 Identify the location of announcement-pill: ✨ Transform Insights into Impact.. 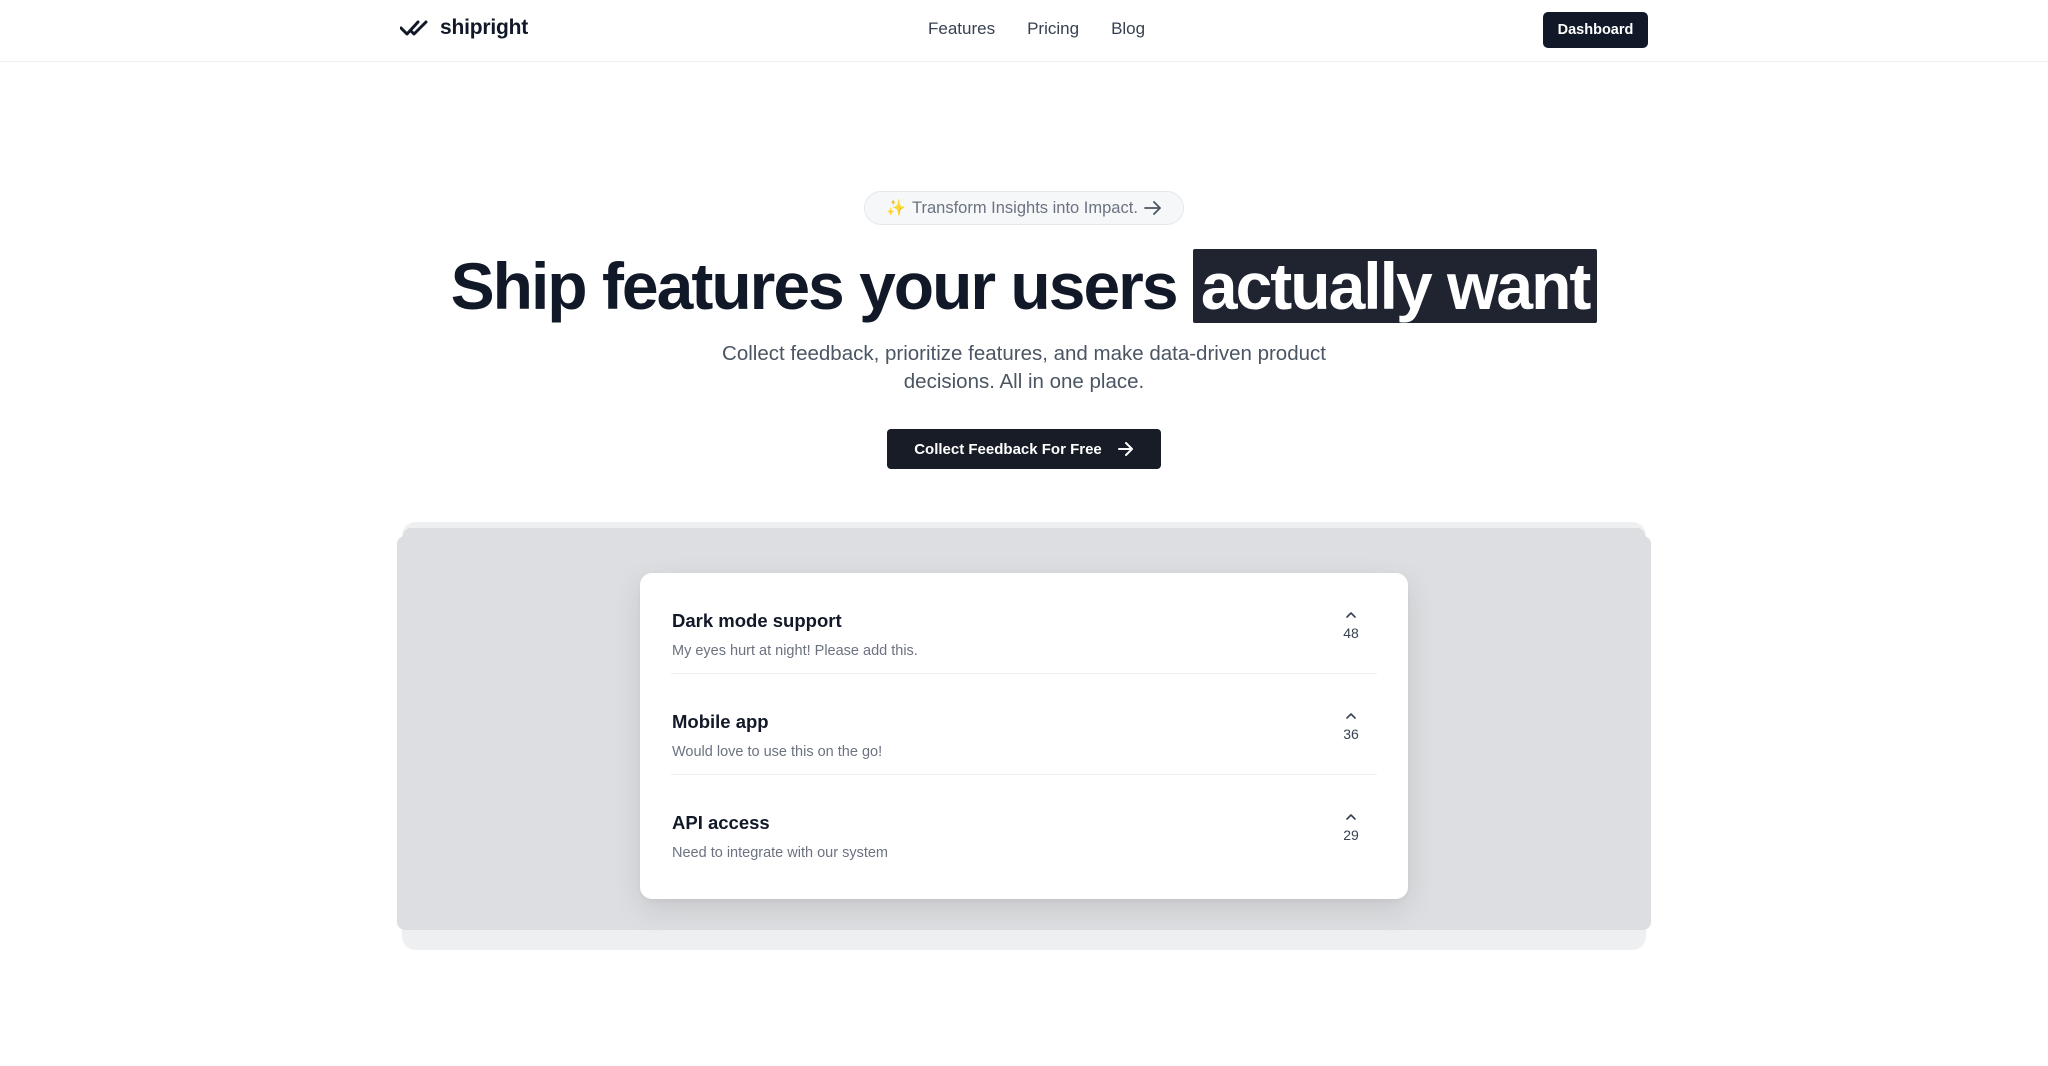
(1024, 208).